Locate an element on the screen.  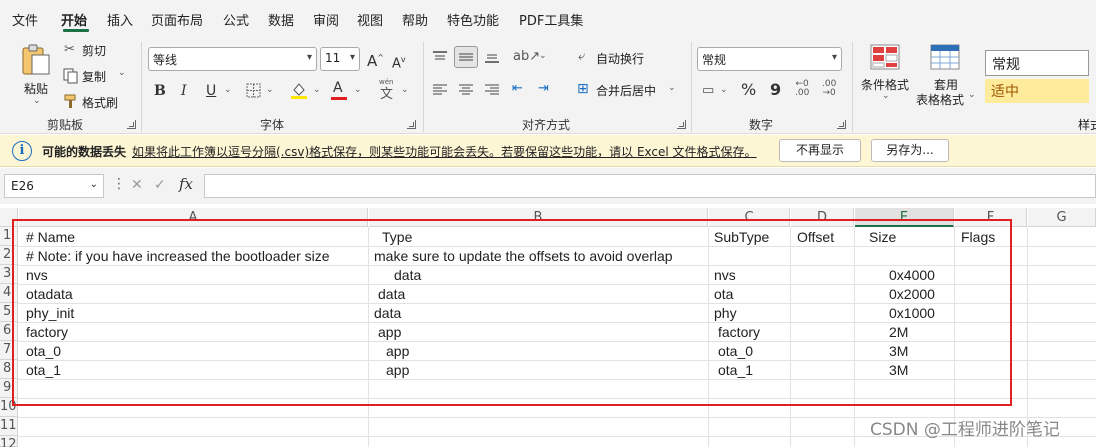
menu-page-layout: 页面布局 is located at coordinates (177, 19).